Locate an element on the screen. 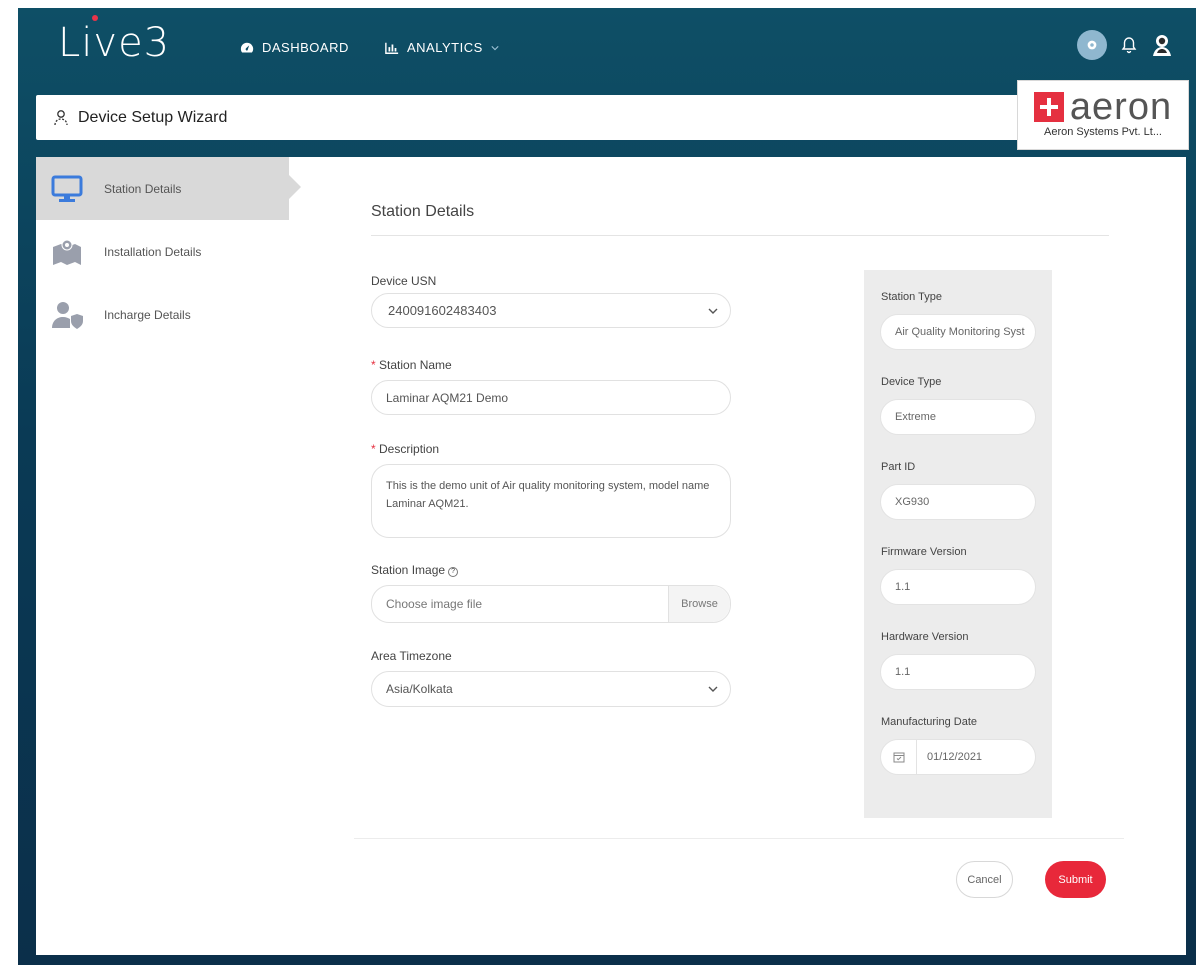  submit-button: Submit is located at coordinates (1075, 879).